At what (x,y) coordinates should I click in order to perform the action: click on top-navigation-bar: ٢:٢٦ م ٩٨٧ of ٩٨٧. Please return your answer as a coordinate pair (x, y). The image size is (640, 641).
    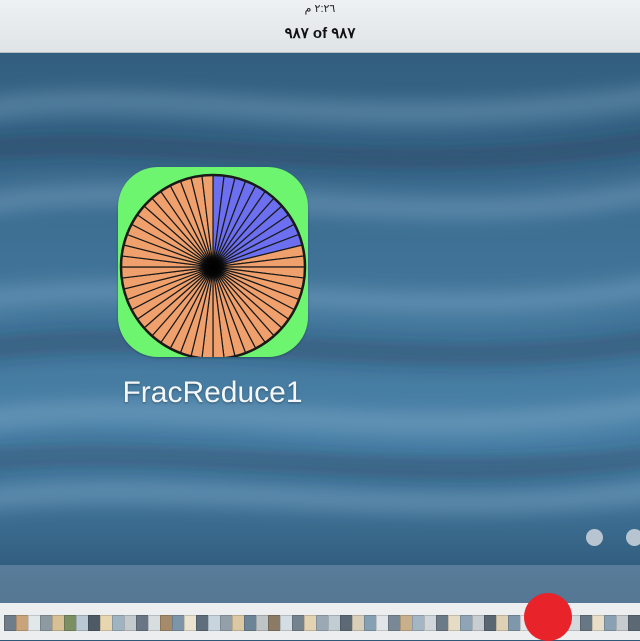
    Looking at the image, I should click on (320, 26).